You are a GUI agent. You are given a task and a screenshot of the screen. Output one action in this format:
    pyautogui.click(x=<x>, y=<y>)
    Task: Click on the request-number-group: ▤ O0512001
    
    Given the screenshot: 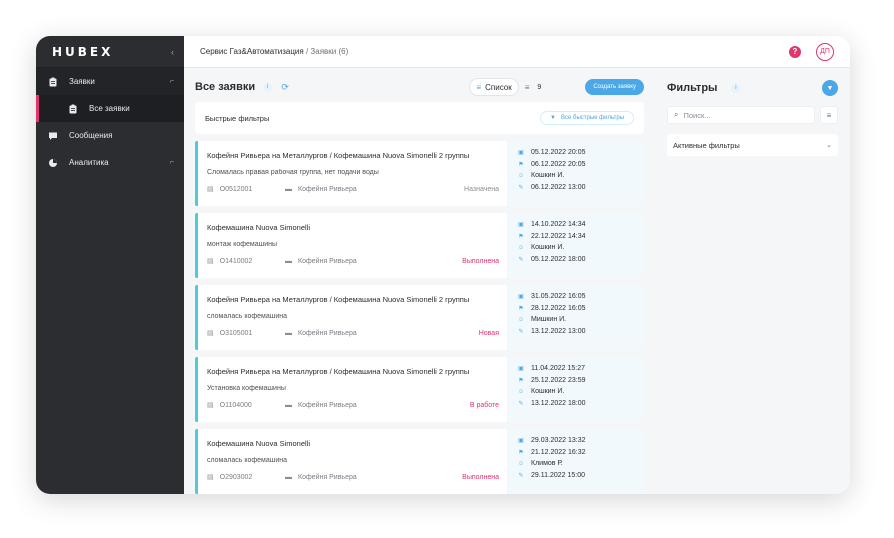 What is the action you would take?
    pyautogui.click(x=246, y=189)
    